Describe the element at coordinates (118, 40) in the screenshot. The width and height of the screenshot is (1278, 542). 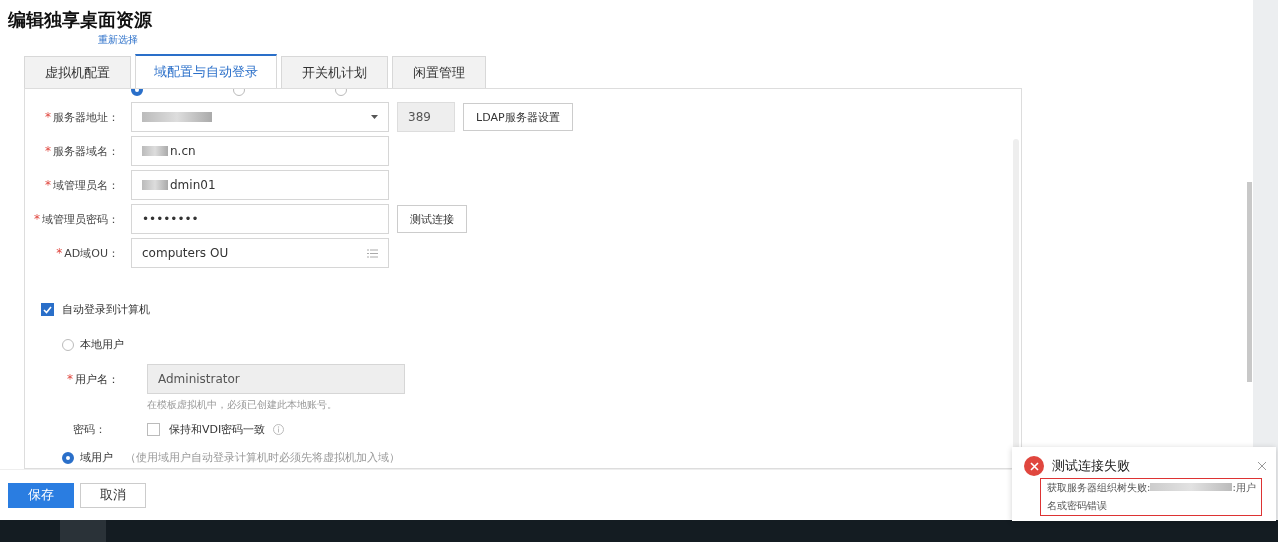
I see `reselect-link: 重新选择` at that location.